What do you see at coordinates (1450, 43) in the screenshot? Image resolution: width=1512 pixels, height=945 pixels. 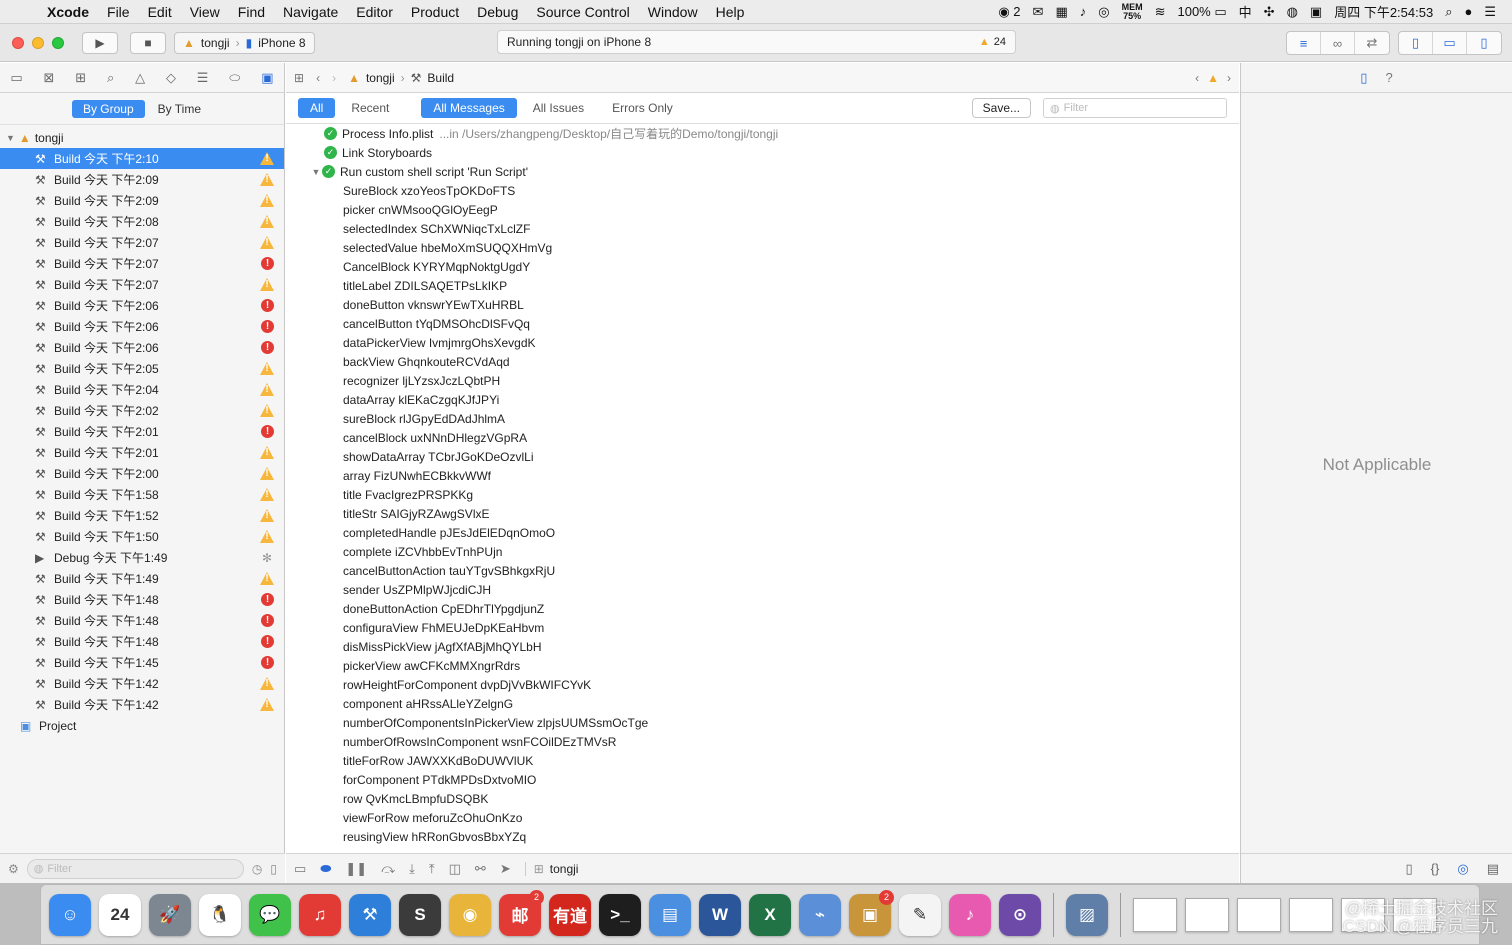 I see `toggle-debug-area-icon: ▭` at bounding box center [1450, 43].